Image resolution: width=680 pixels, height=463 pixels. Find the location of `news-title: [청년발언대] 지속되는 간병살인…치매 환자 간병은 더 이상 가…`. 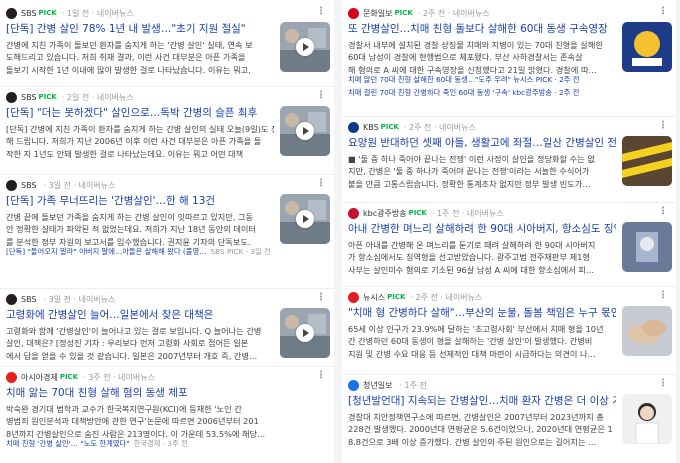

news-title: [청년발언대] 지속되는 간병살인…치매 환자 간병은 더 이상 가… is located at coordinates (482, 401).